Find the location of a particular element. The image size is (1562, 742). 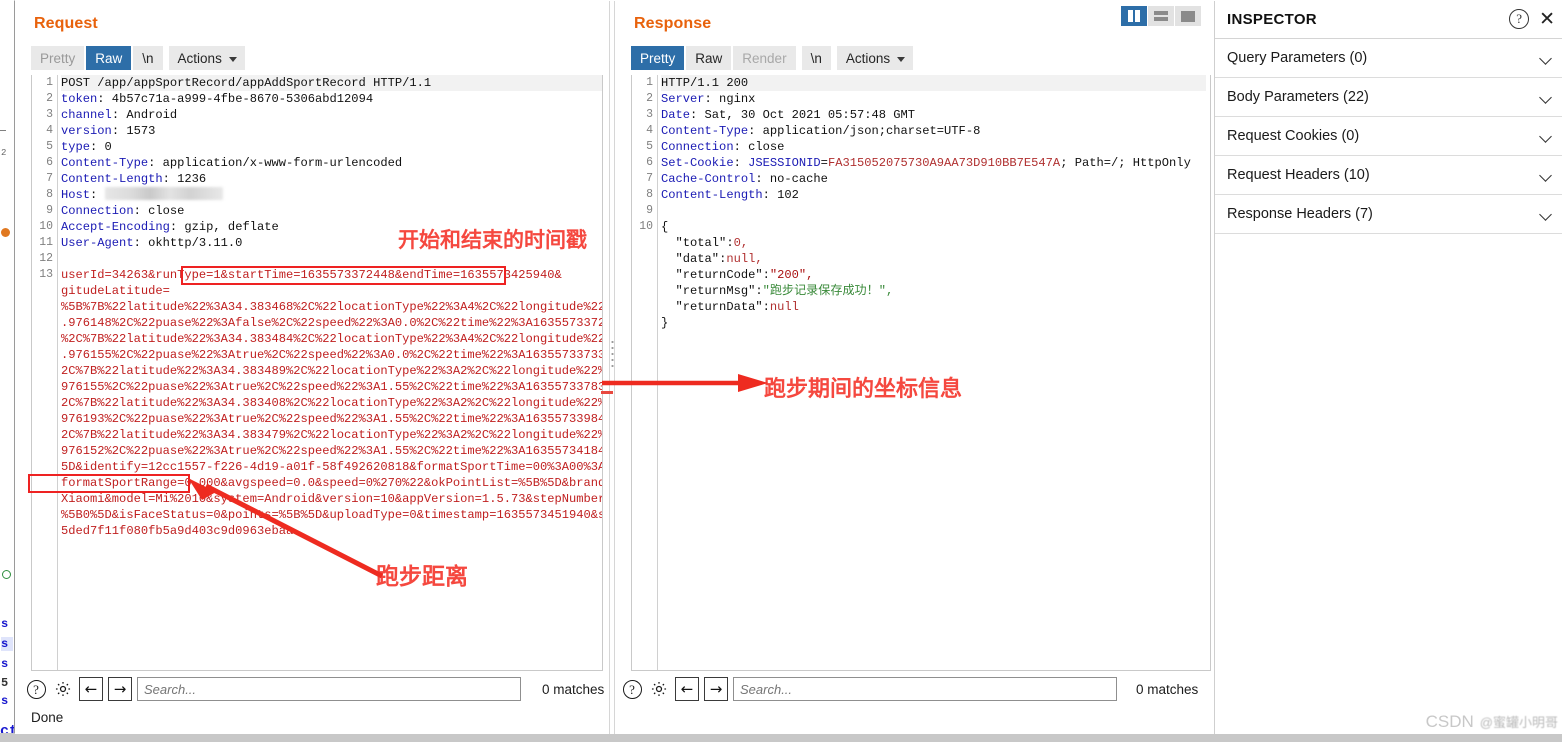

line-number: 1 is located at coordinates (649, 82).